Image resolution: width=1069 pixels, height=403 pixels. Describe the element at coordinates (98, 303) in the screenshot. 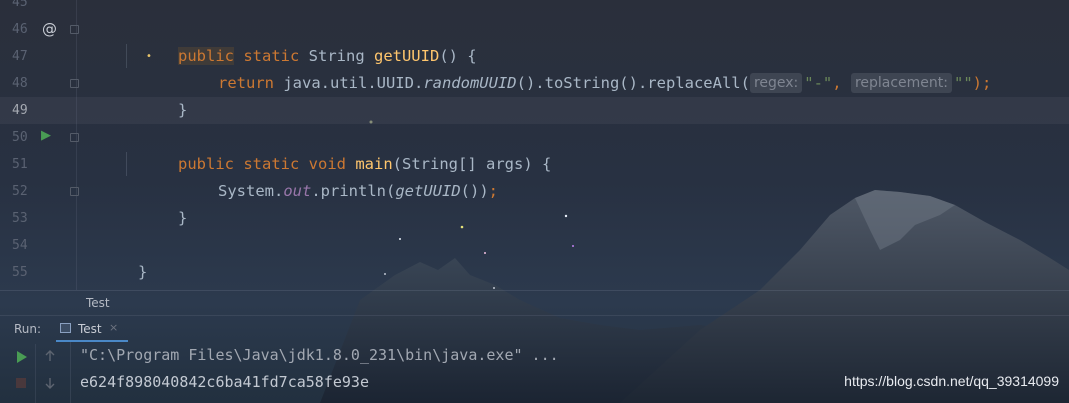

I see `breadcrumb: Test` at that location.